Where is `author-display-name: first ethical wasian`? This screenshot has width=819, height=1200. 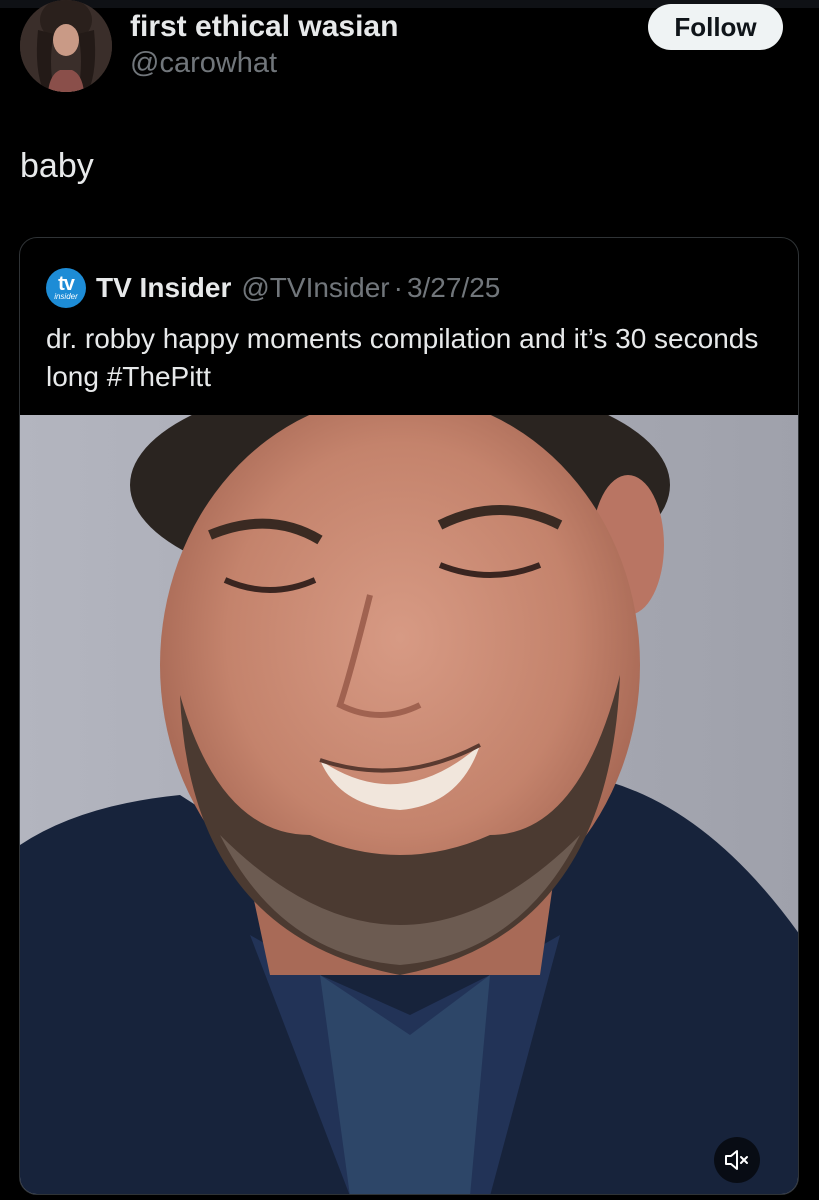
author-display-name: first ethical wasian is located at coordinates (264, 27).